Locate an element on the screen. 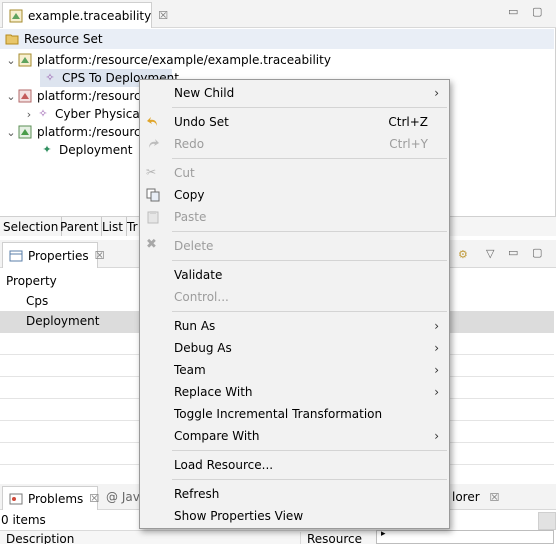 Image resolution: width=556 pixels, height=544 pixels. tree-item-label: Deployment is located at coordinates (96, 150).